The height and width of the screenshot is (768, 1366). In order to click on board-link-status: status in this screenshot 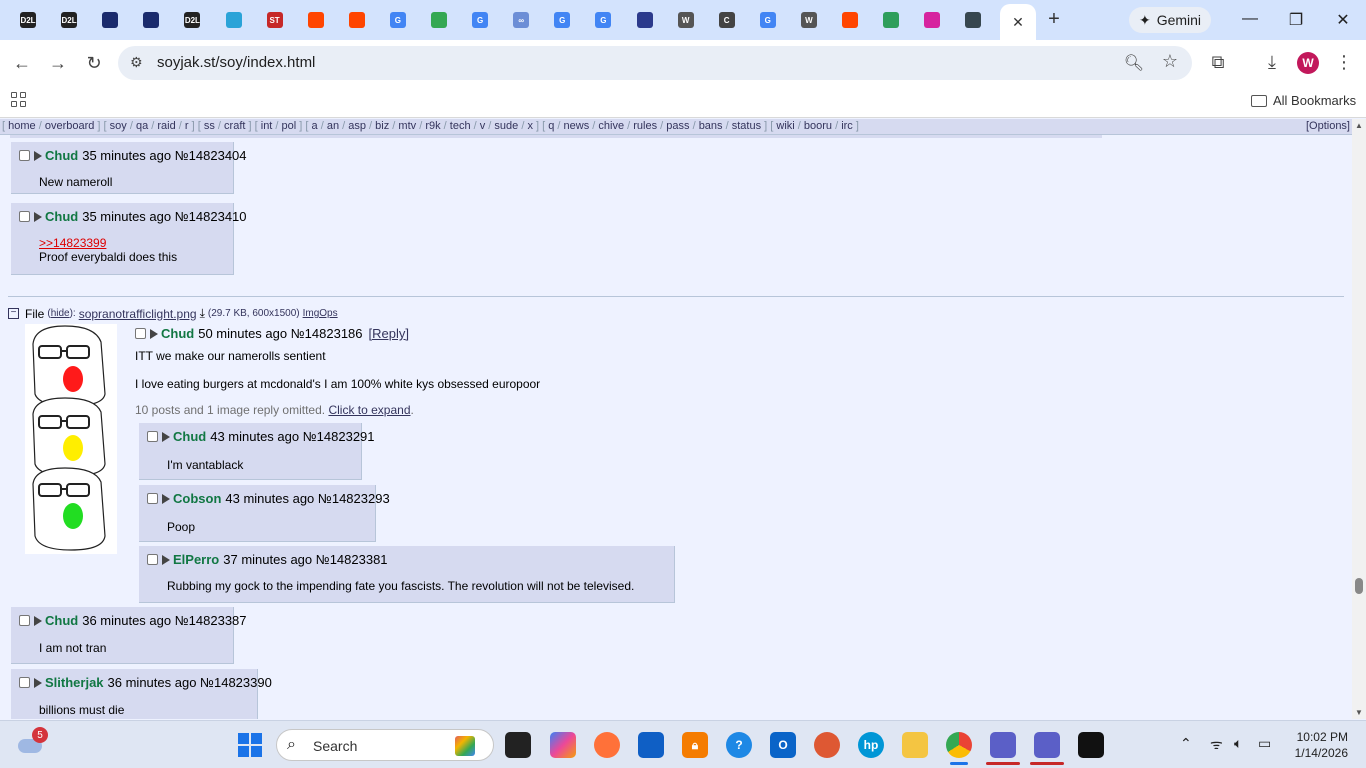, I will do `click(746, 126)`.